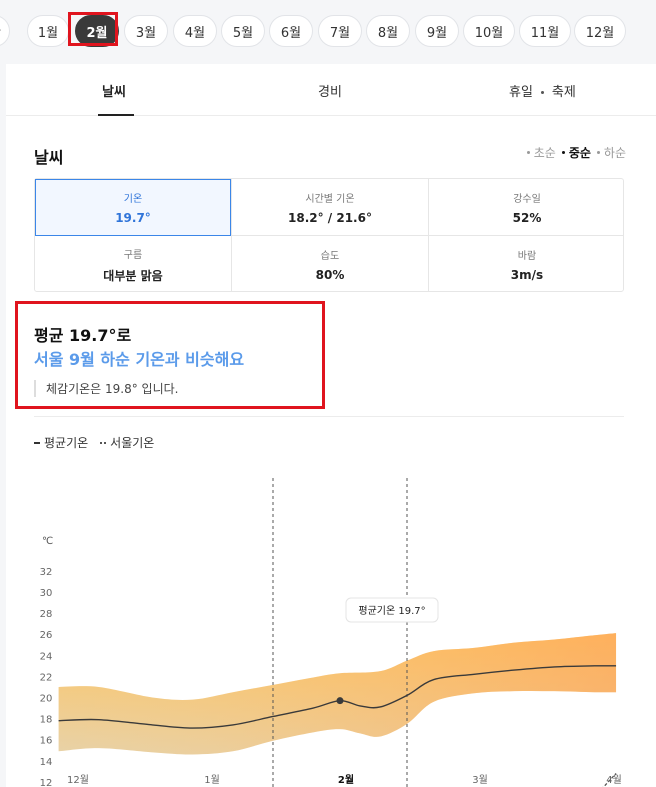  I want to click on month-pill: 8월, so click(388, 31).